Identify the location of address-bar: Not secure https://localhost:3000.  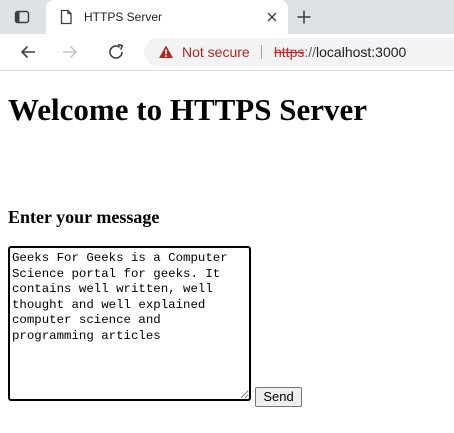
(299, 52).